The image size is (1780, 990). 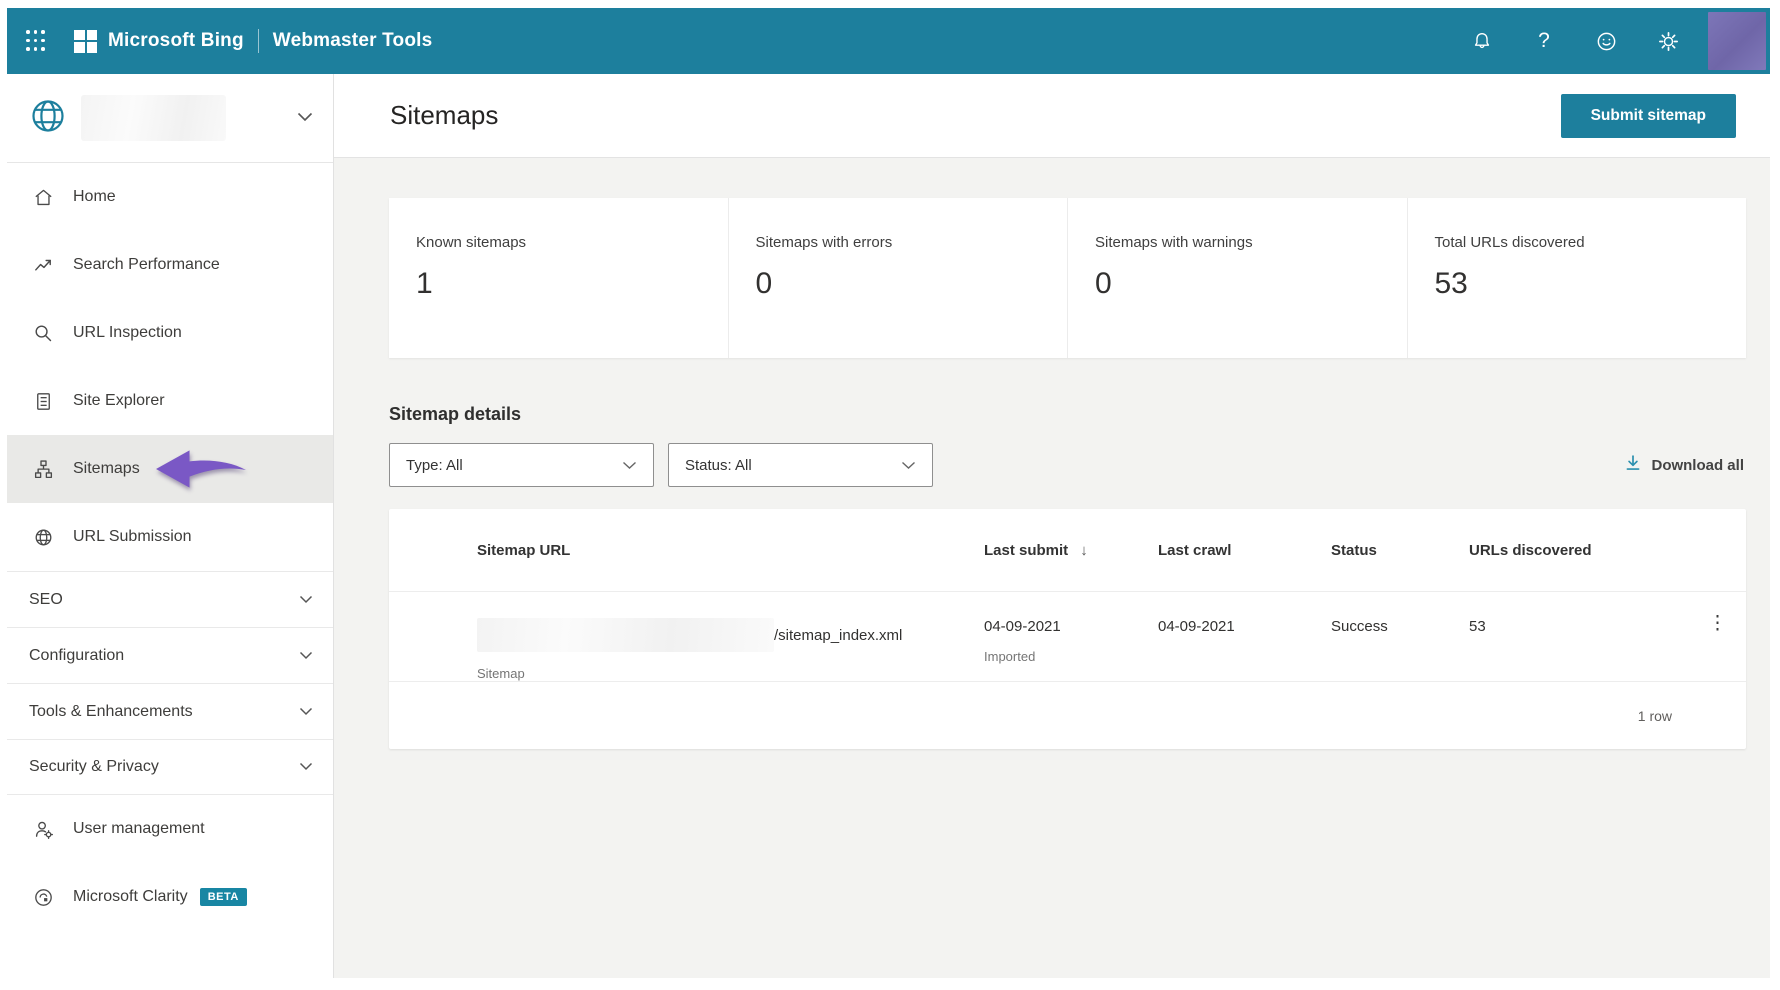 I want to click on brand-divider, so click(x=258, y=41).